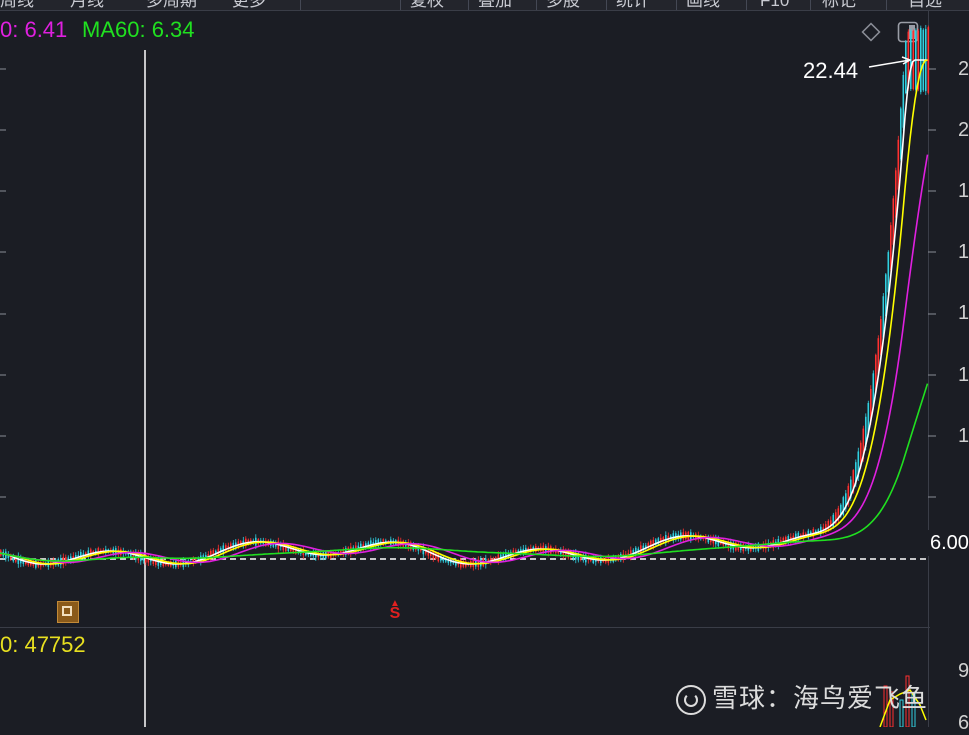  Describe the element at coordinates (43, 644) in the screenshot. I see `volume-indicator: 0: 47752` at that location.